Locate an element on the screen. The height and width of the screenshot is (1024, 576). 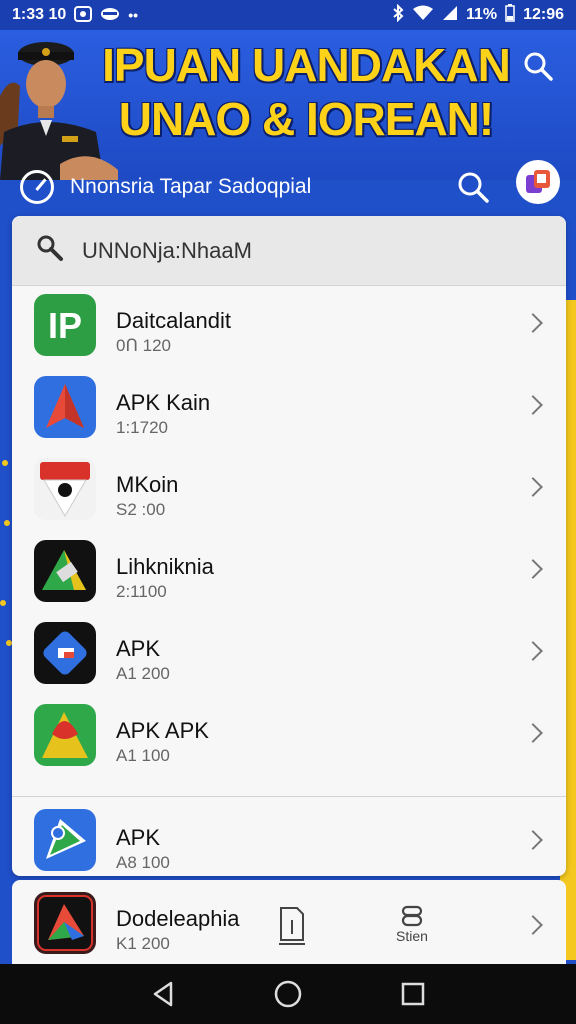
hero-banner: IPUAN UANDAKAN UNAO & IOREAN! is located at coordinates (288, 105).